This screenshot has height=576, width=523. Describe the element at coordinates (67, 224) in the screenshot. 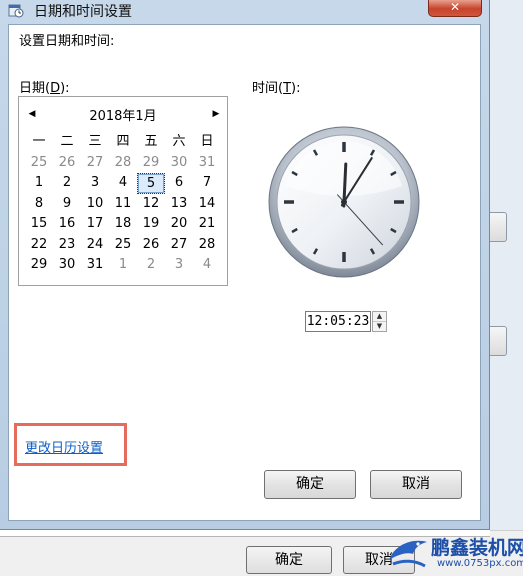

I see `calendar-day: 16` at that location.